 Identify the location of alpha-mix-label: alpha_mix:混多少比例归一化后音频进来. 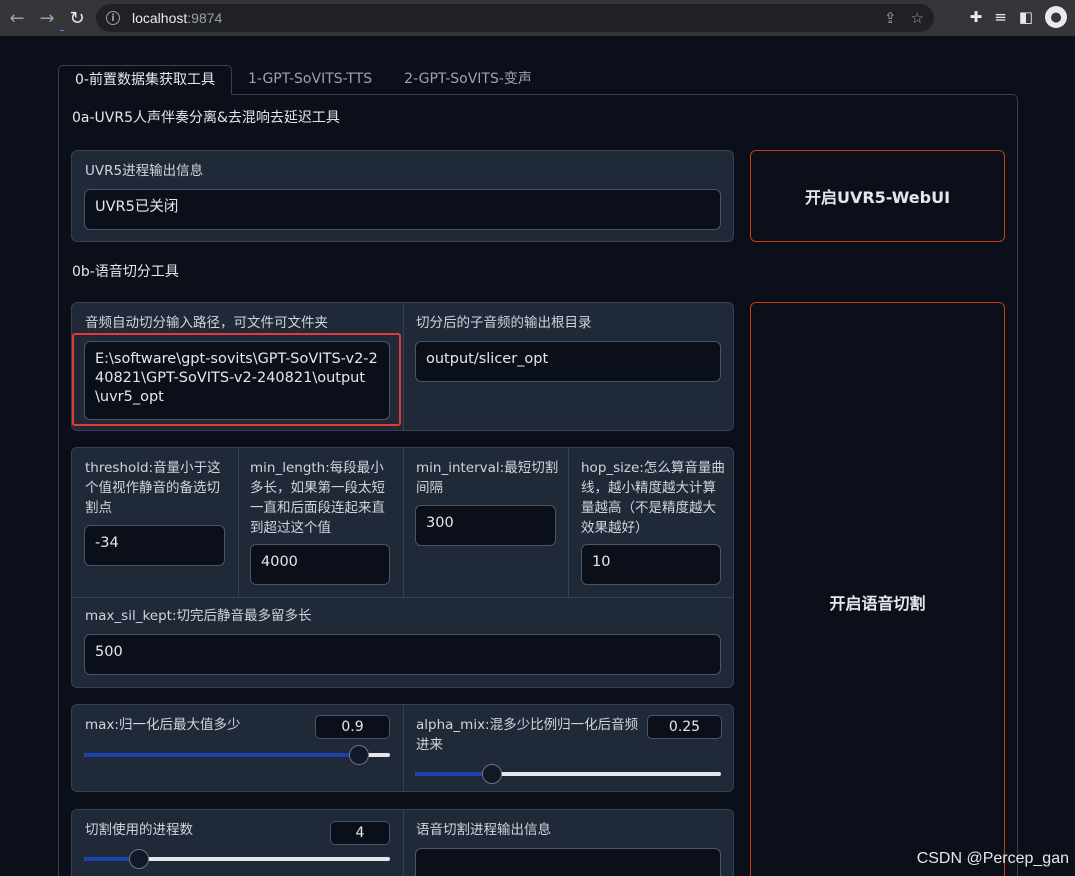
(527, 735).